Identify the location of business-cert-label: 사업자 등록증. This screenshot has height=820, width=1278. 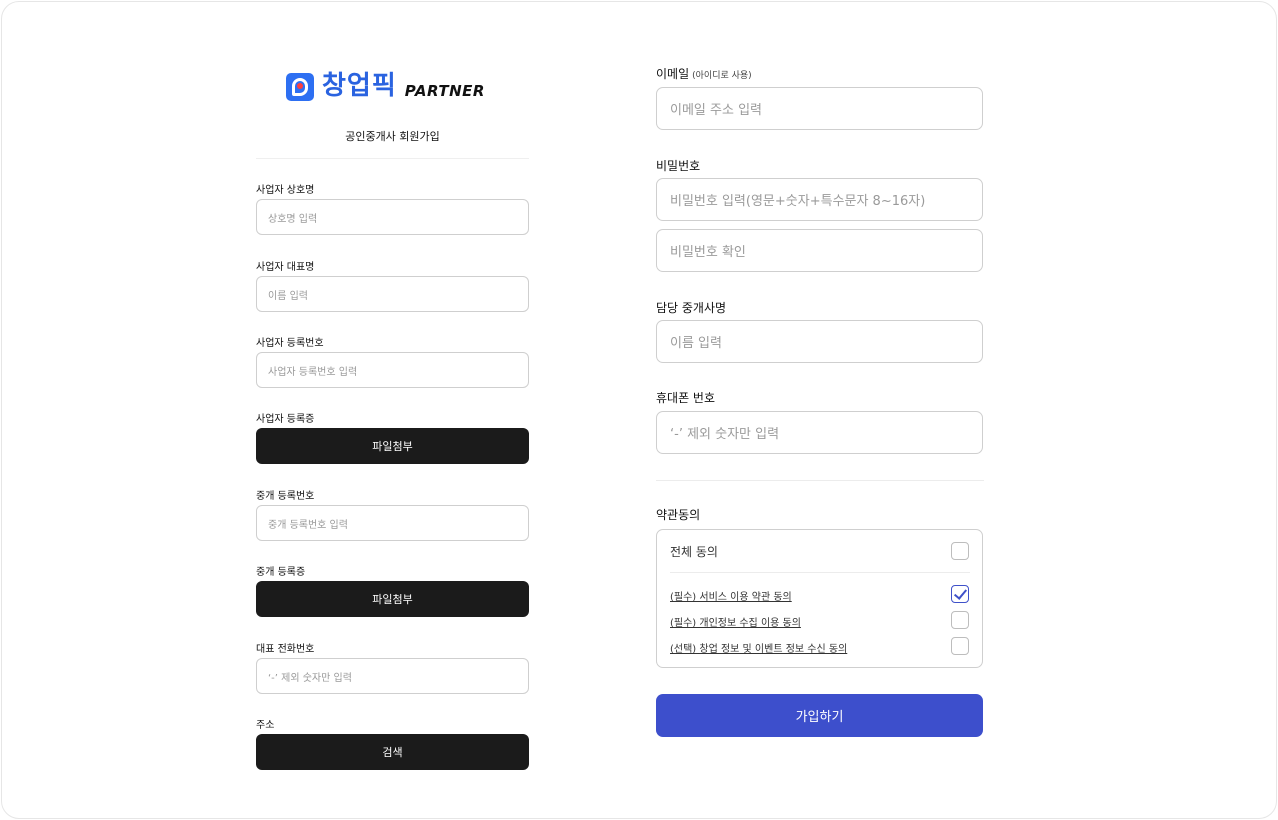
(285, 419).